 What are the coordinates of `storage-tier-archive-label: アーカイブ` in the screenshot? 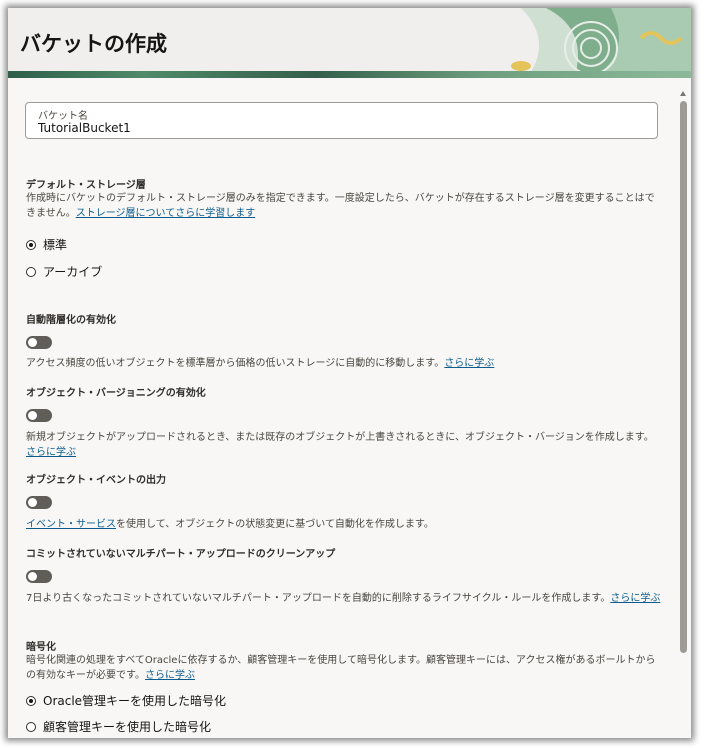 It's located at (73, 272).